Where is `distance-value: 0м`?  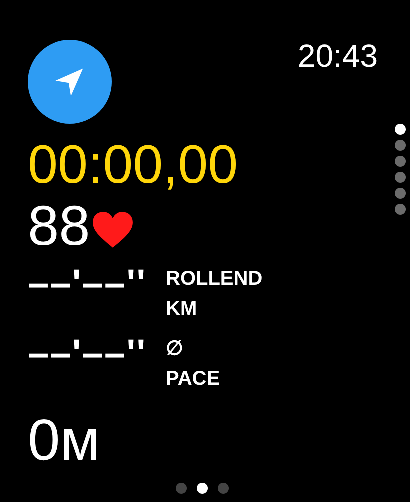
distance-value: 0м is located at coordinates (65, 441).